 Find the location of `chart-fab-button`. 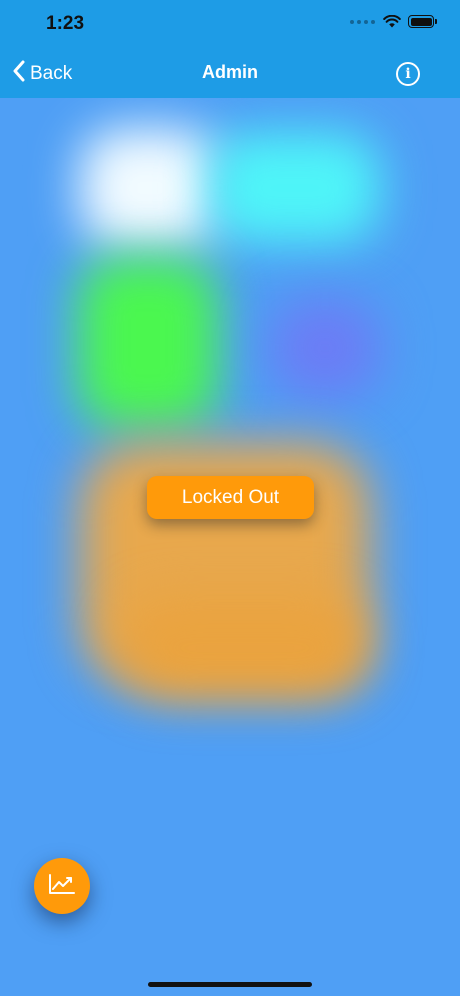

chart-fab-button is located at coordinates (62, 886).